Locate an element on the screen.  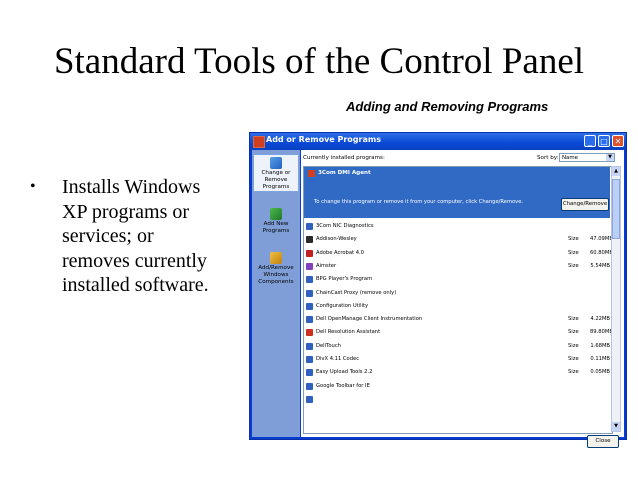
change-remove-button: Change/Remove is located at coordinates (585, 204).